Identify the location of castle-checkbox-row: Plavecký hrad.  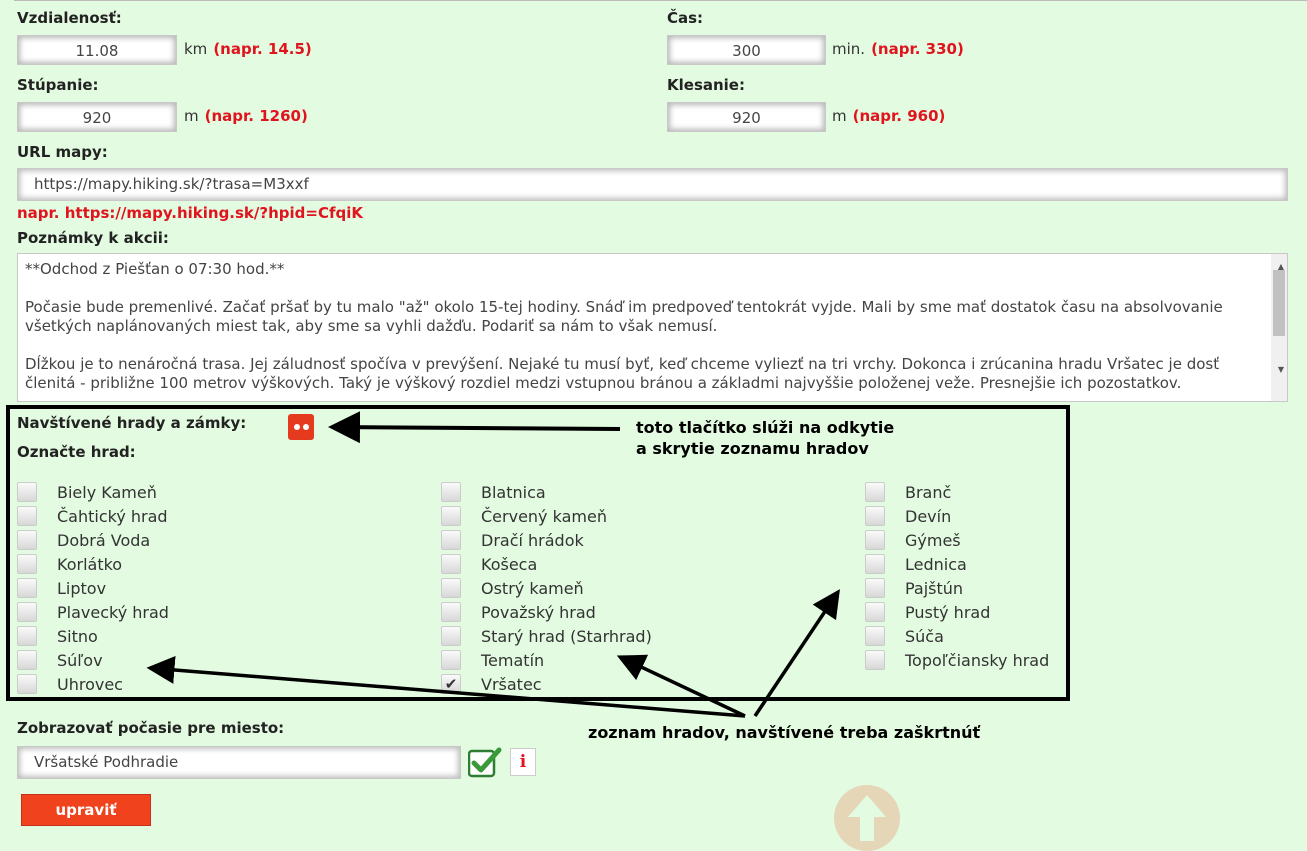
(93, 612).